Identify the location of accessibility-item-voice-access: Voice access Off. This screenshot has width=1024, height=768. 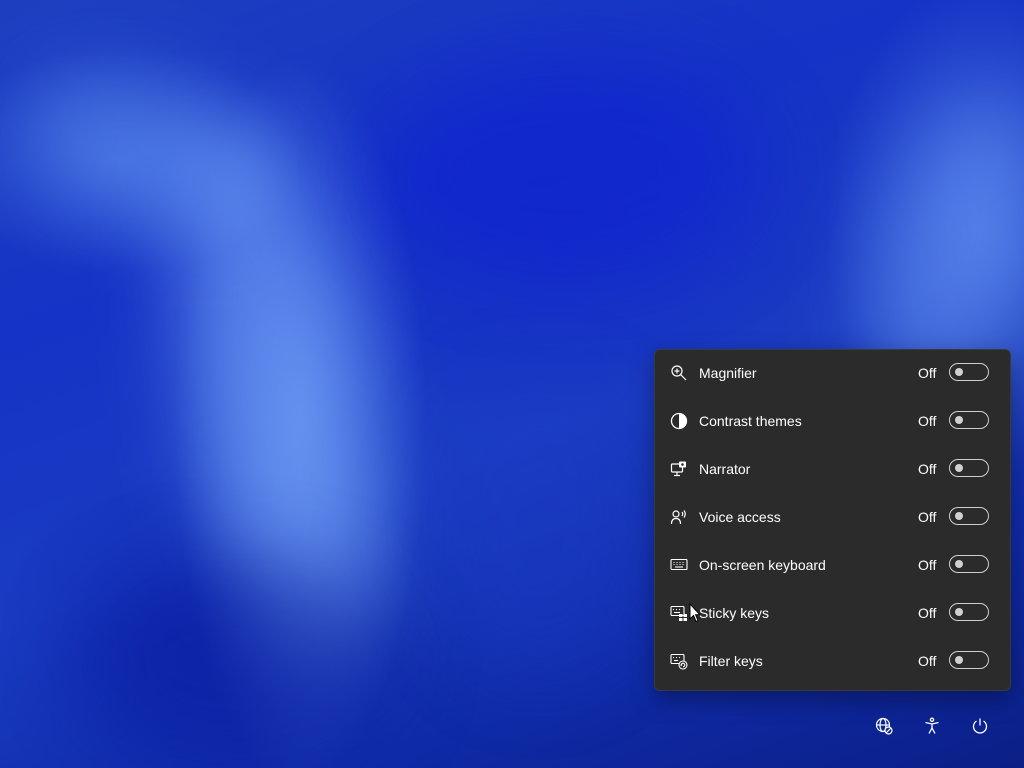
(832, 518).